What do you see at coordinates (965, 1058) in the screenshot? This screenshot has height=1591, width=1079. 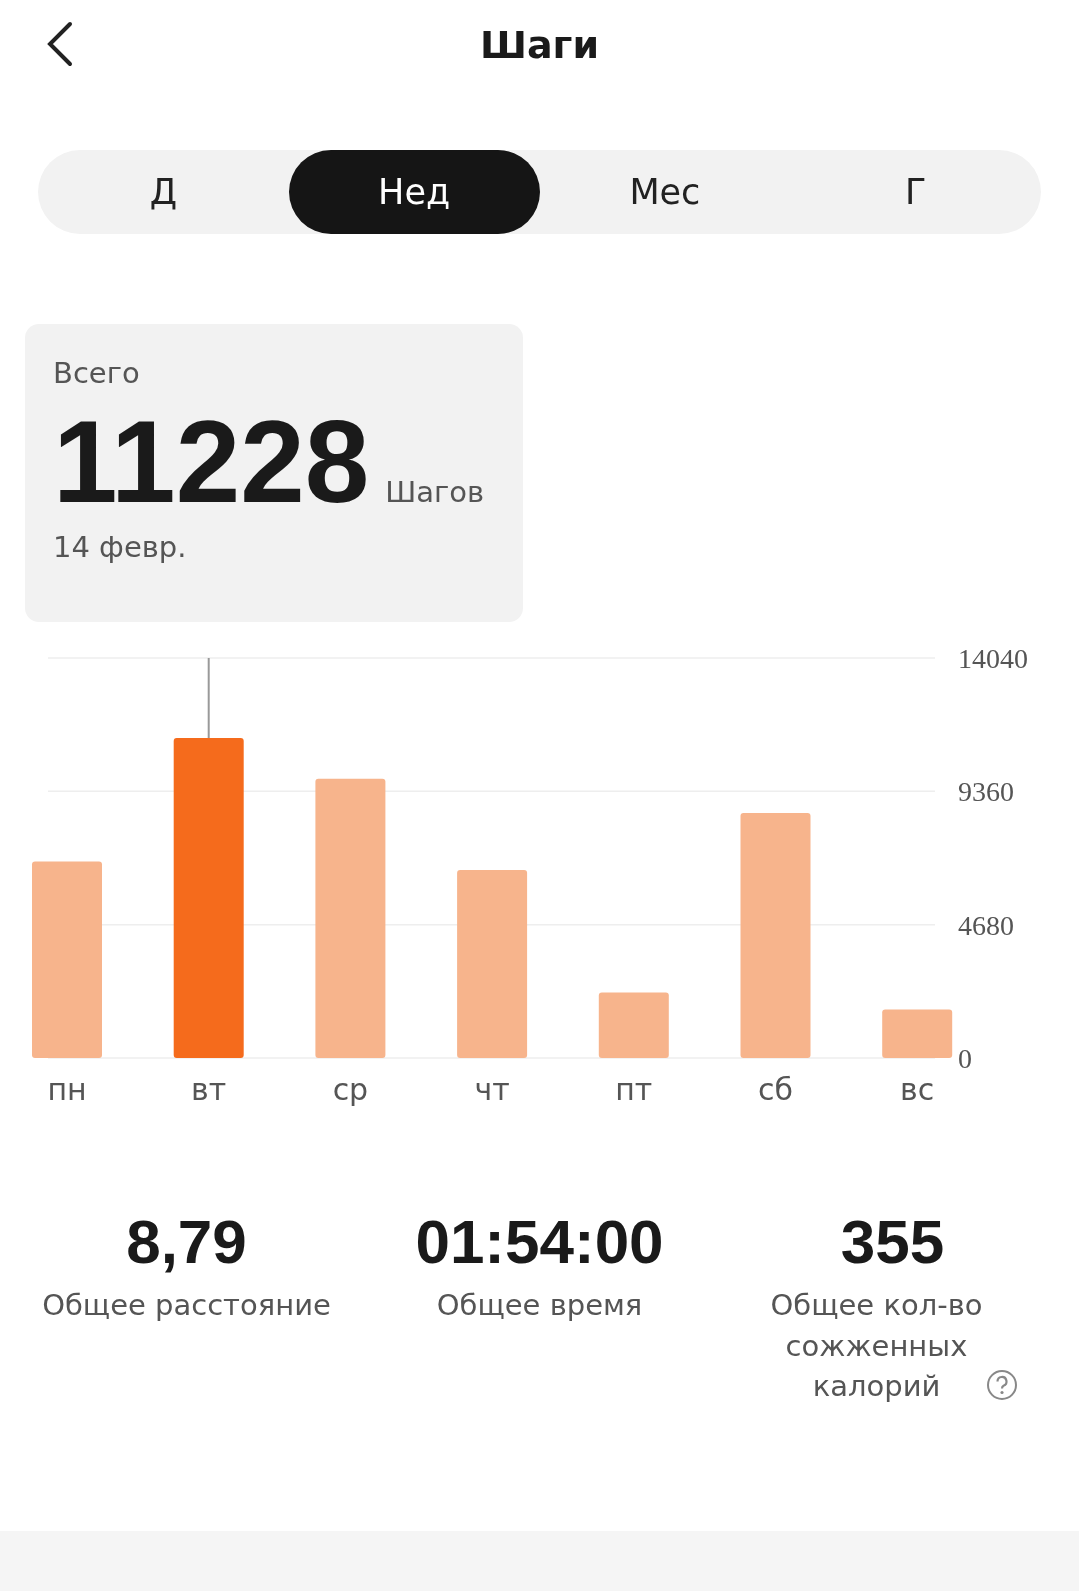 I see `axis-tick-label: 0` at bounding box center [965, 1058].